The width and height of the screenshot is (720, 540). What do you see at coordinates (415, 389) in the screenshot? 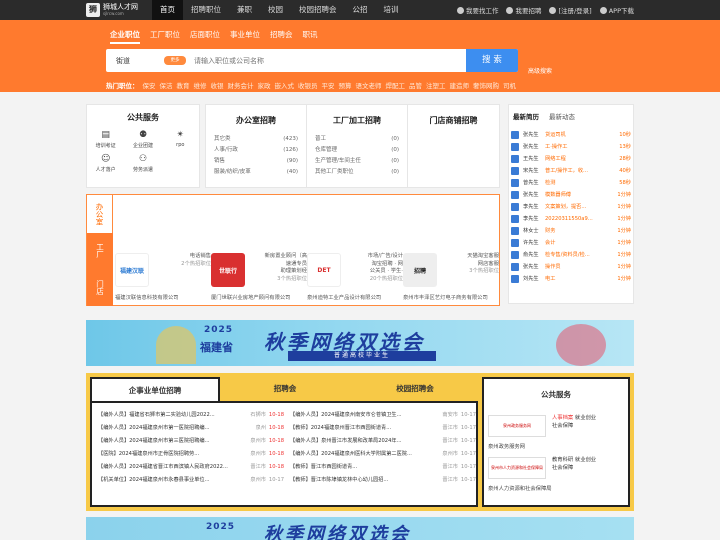
I see `tab-campus-fair: 校园招聘会` at bounding box center [415, 389].